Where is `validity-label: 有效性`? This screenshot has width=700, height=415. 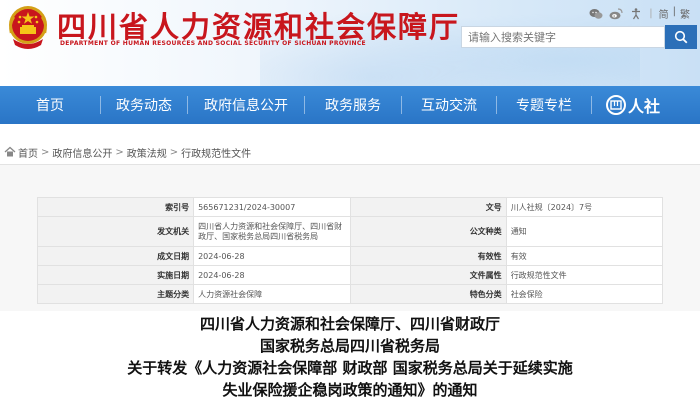 validity-label: 有效性 is located at coordinates (428, 256).